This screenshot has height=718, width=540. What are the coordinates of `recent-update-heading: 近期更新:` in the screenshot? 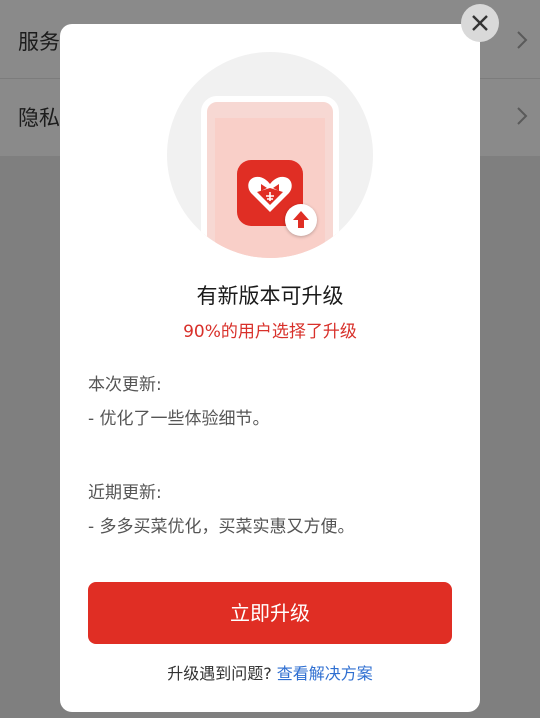 It's located at (125, 493).